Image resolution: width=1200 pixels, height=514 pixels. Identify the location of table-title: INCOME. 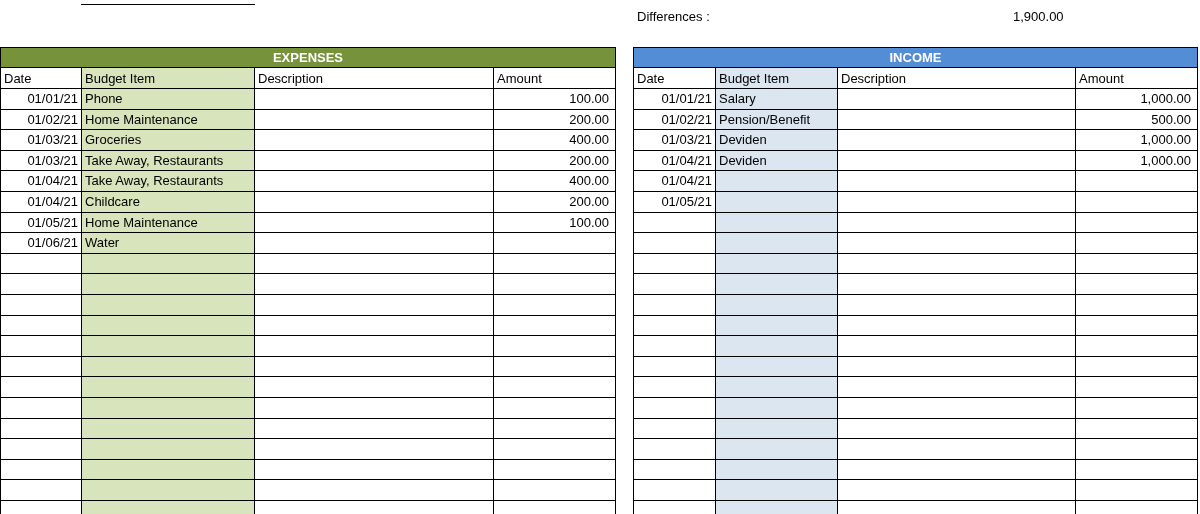
(916, 57).